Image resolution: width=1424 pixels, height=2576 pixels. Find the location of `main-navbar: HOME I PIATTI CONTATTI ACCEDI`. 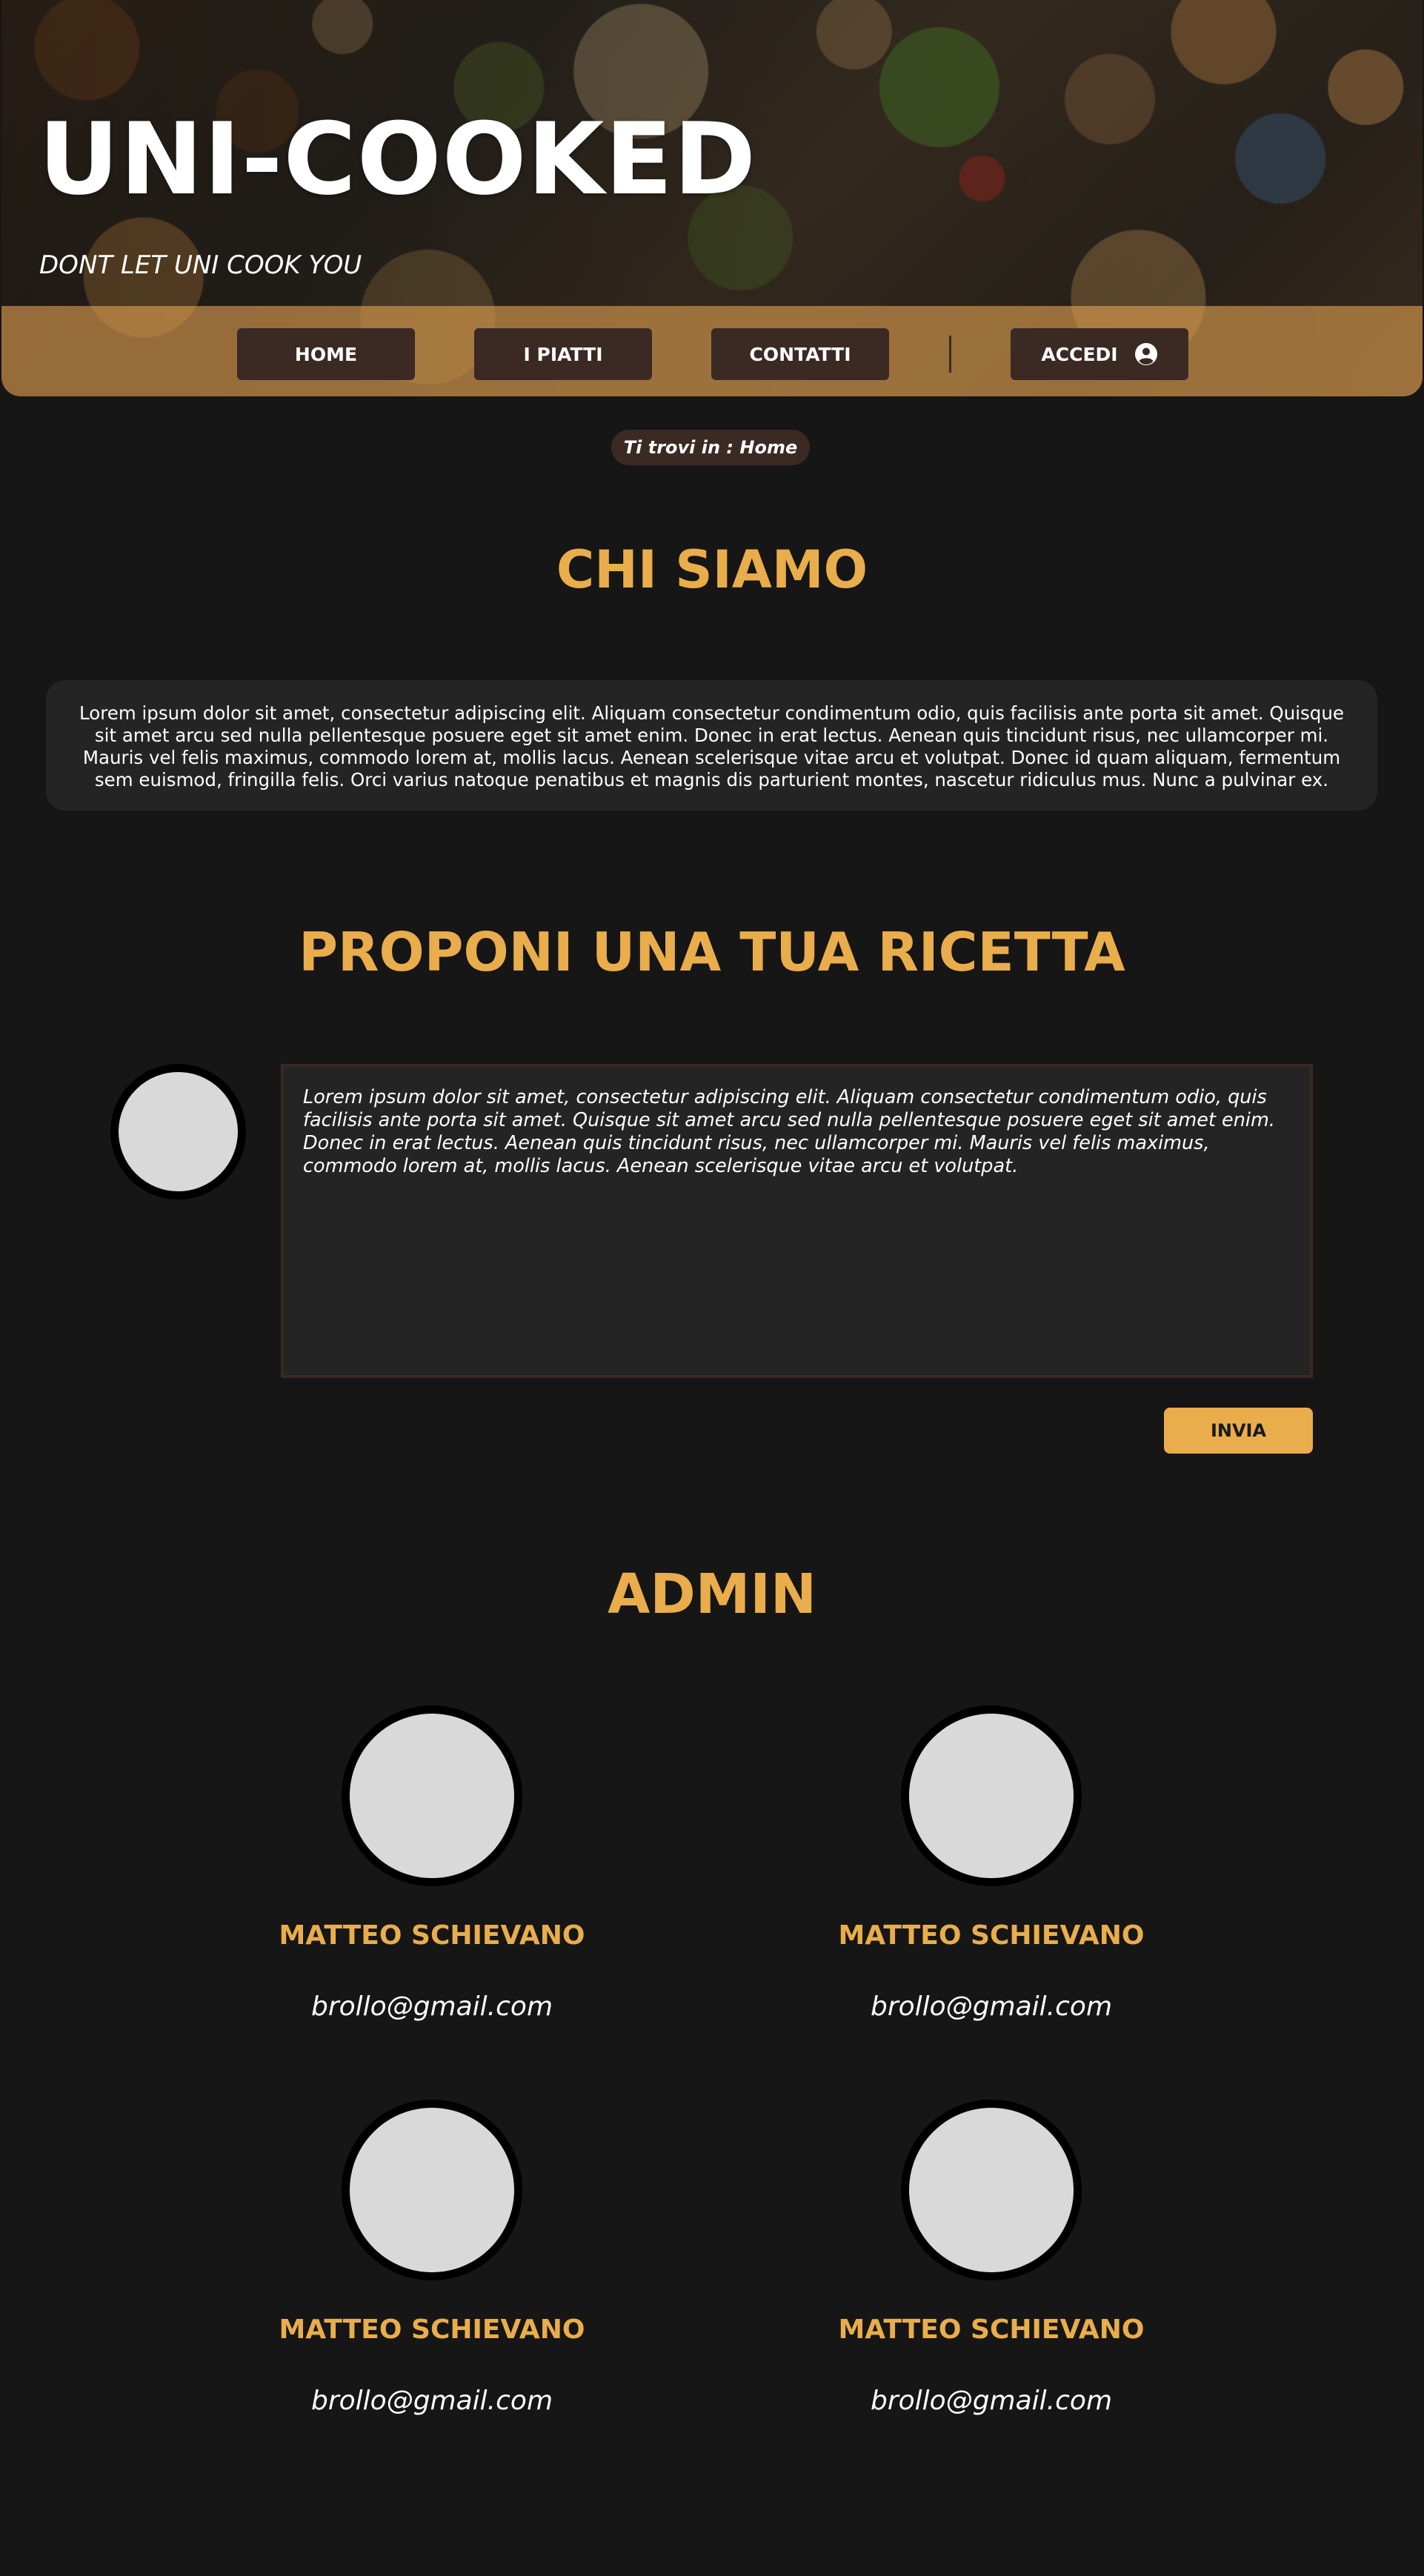

main-navbar: HOME I PIATTI CONTATTI ACCEDI is located at coordinates (712, 351).